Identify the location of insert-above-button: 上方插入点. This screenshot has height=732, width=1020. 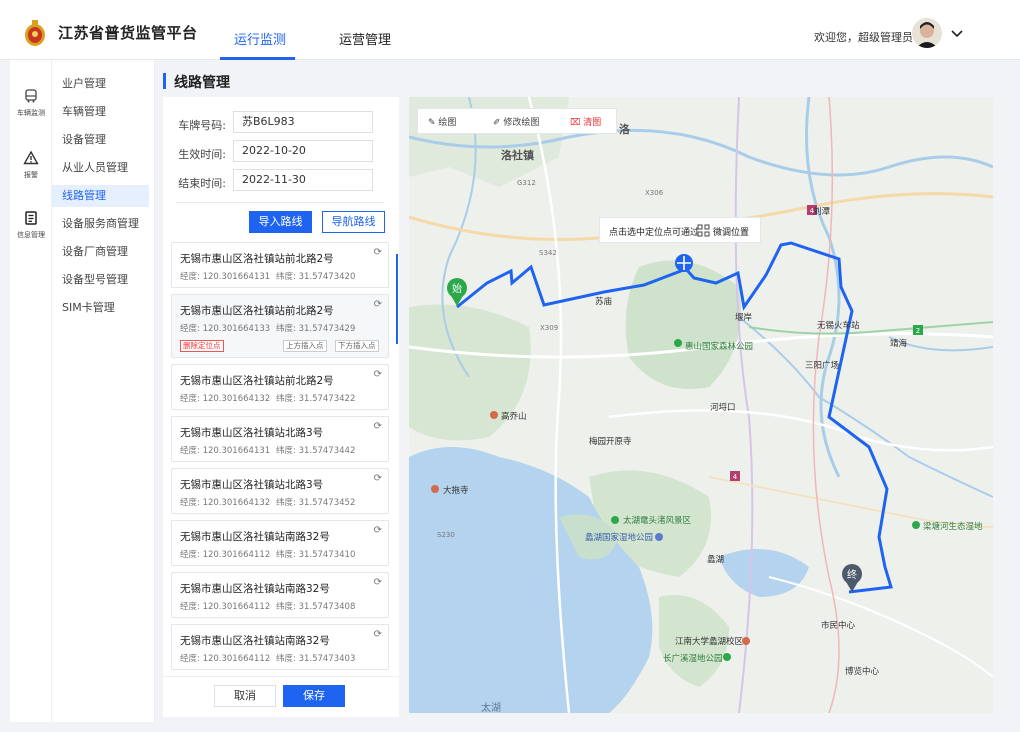
(305, 346).